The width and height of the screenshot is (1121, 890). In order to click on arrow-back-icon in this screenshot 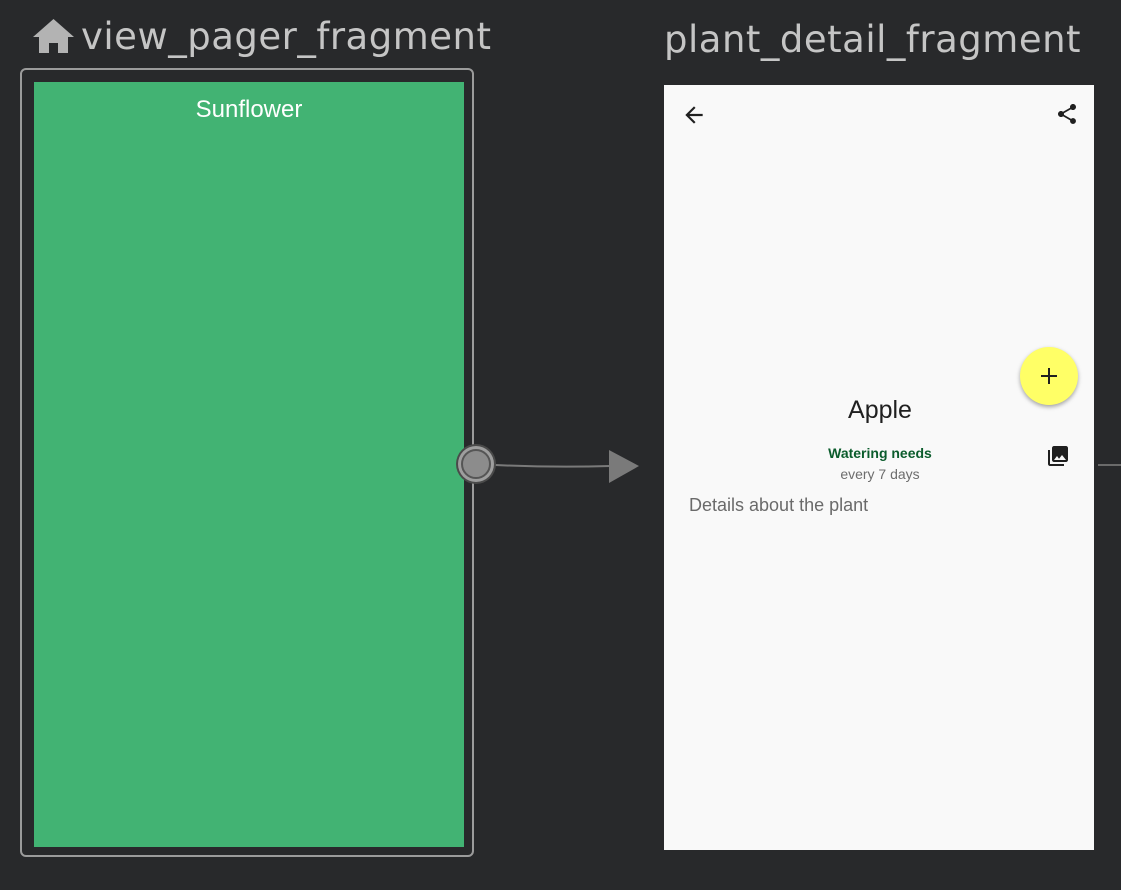, I will do `click(694, 115)`.